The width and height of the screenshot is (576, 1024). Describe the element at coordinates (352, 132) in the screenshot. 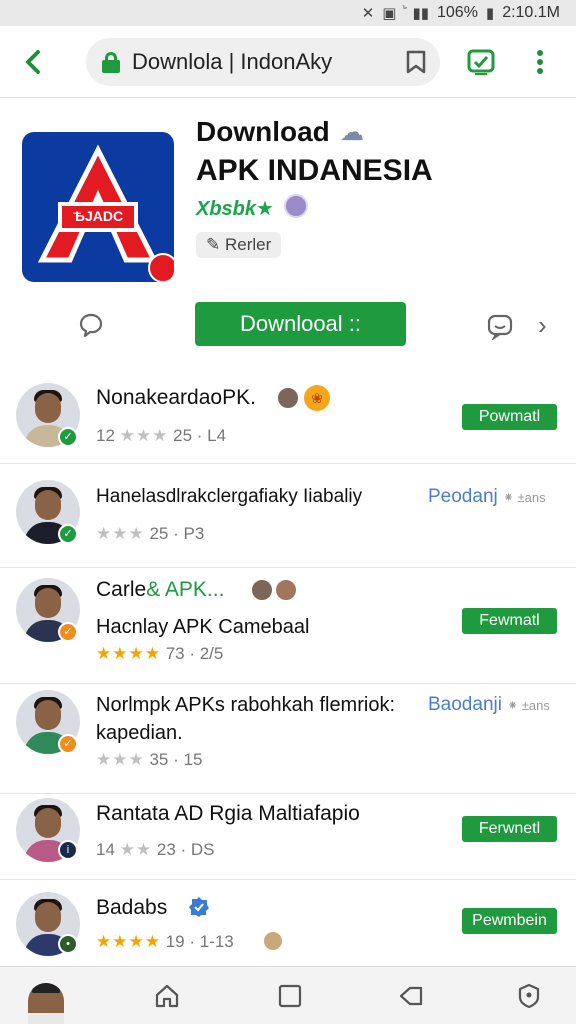

I see `brain-icon: ☁` at that location.